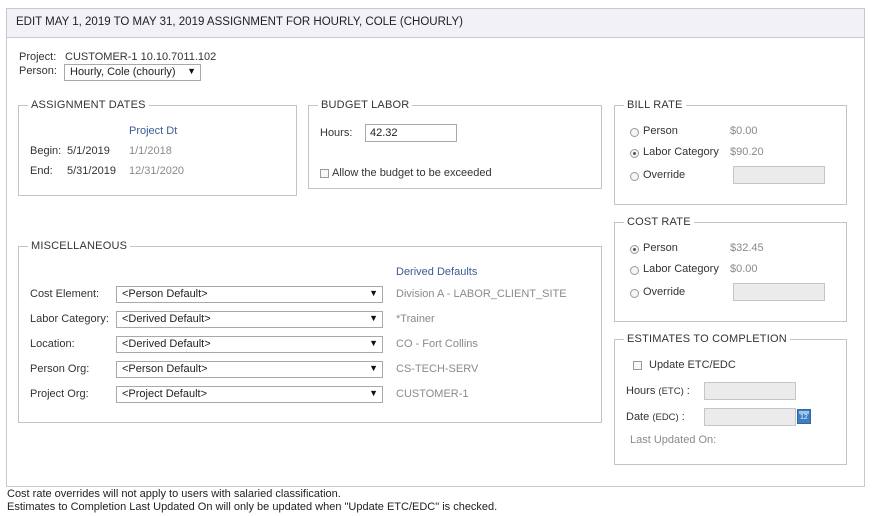  Describe the element at coordinates (52, 344) in the screenshot. I see `location-label: Location:` at that location.